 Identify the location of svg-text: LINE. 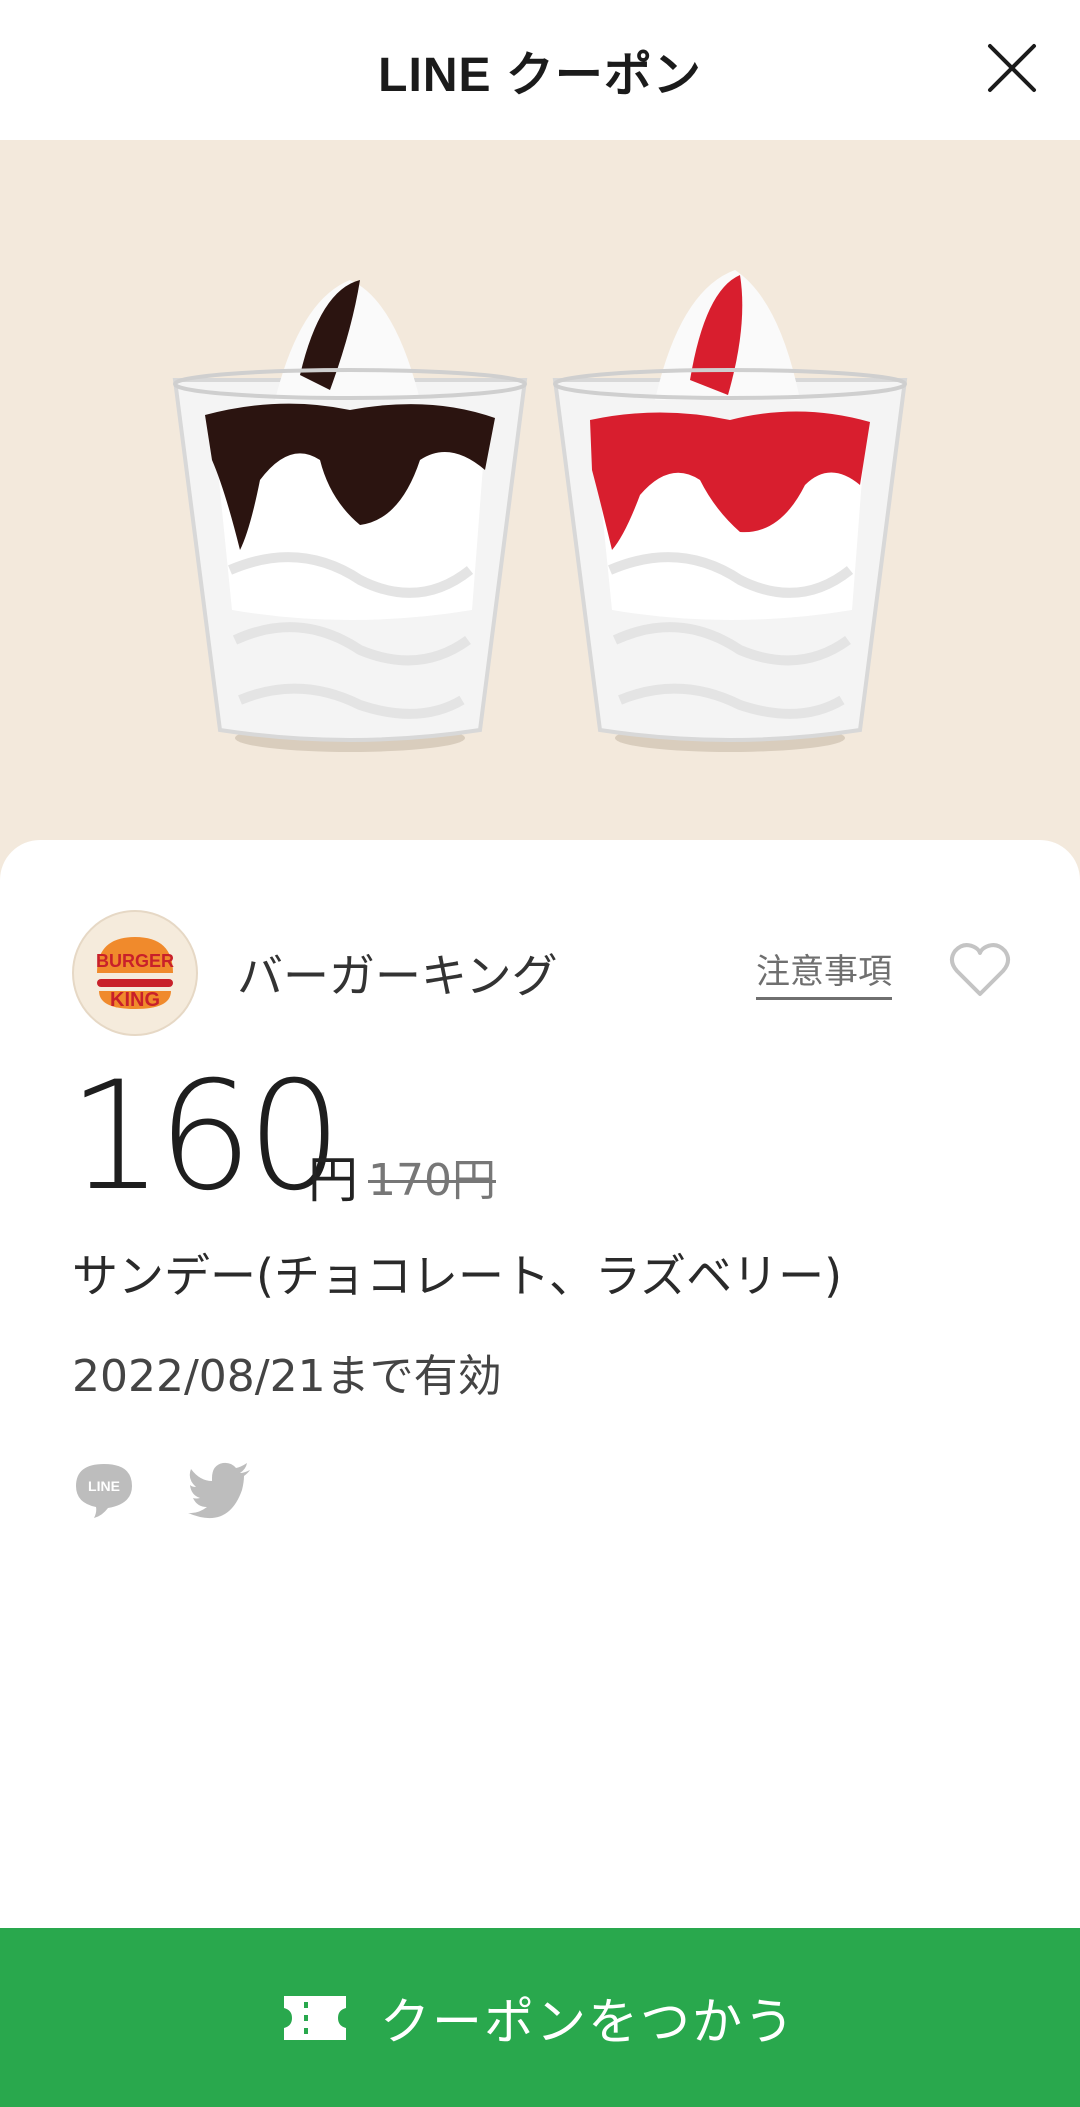
(104, 1486).